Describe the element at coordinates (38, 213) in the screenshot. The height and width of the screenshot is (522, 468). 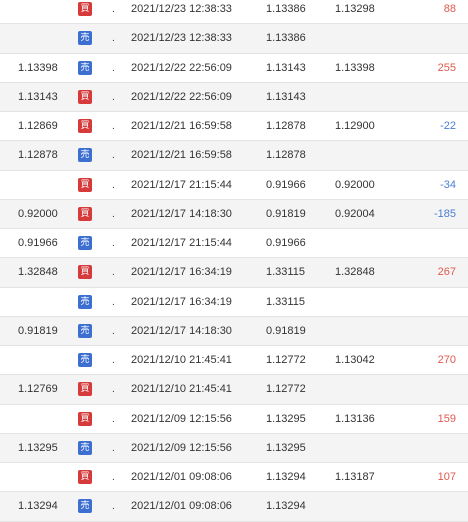
I see `settle-price: 0.92000` at that location.